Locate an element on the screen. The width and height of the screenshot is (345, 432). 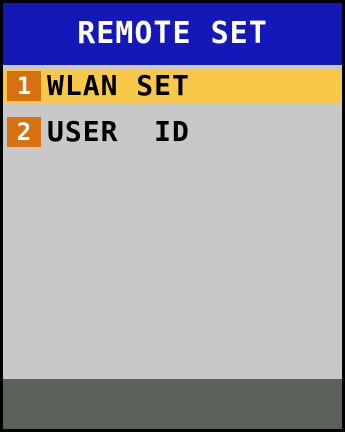
title-bar: REMOTE SET is located at coordinates (172, 34).